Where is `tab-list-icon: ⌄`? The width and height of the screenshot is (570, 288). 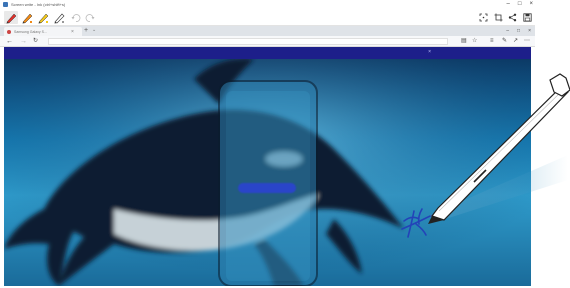
tab-list-icon: ⌄ is located at coordinates (94, 30).